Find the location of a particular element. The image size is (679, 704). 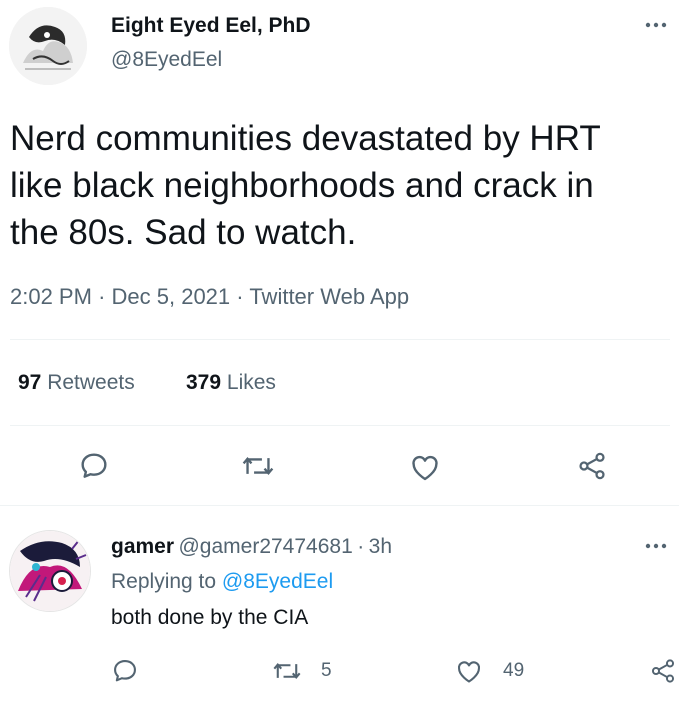

reply-avatar is located at coordinates (50, 571).